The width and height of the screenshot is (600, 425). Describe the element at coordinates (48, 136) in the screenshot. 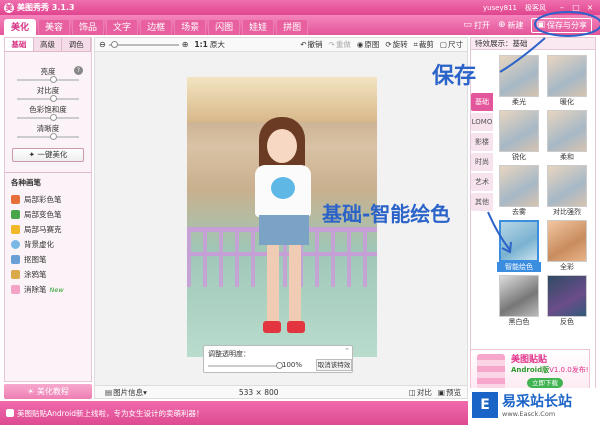

I see `sharpness-track` at that location.